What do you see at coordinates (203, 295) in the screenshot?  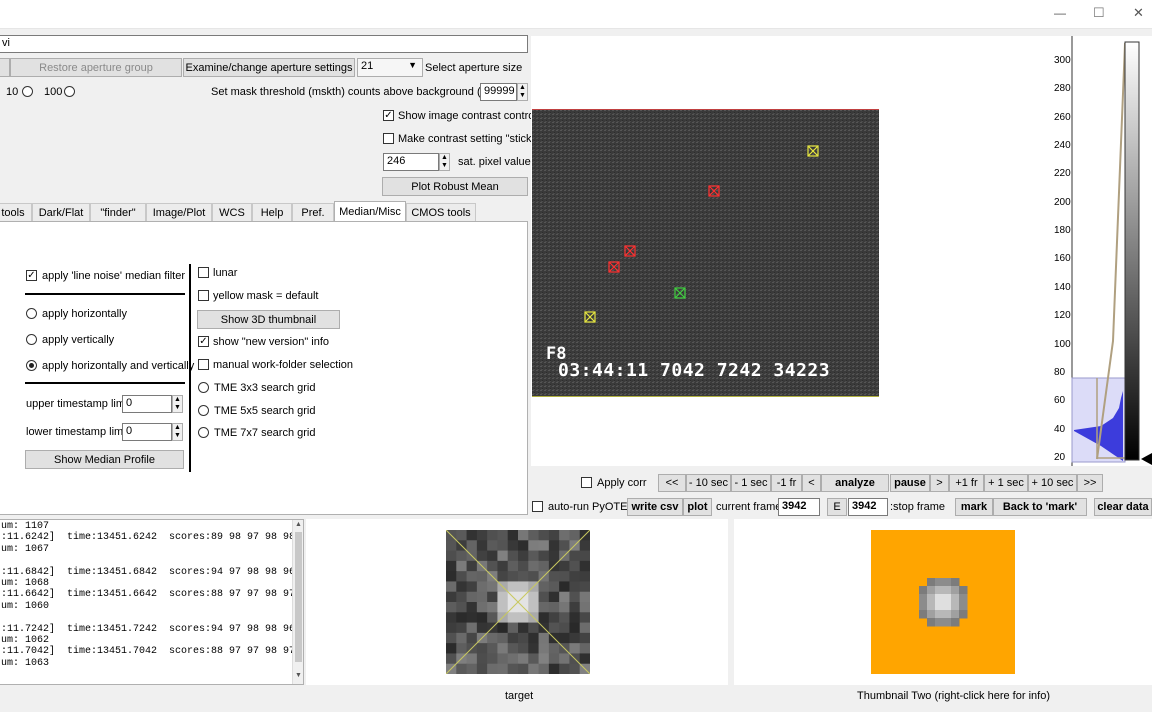 I see `yellow-mask-checkbox` at bounding box center [203, 295].